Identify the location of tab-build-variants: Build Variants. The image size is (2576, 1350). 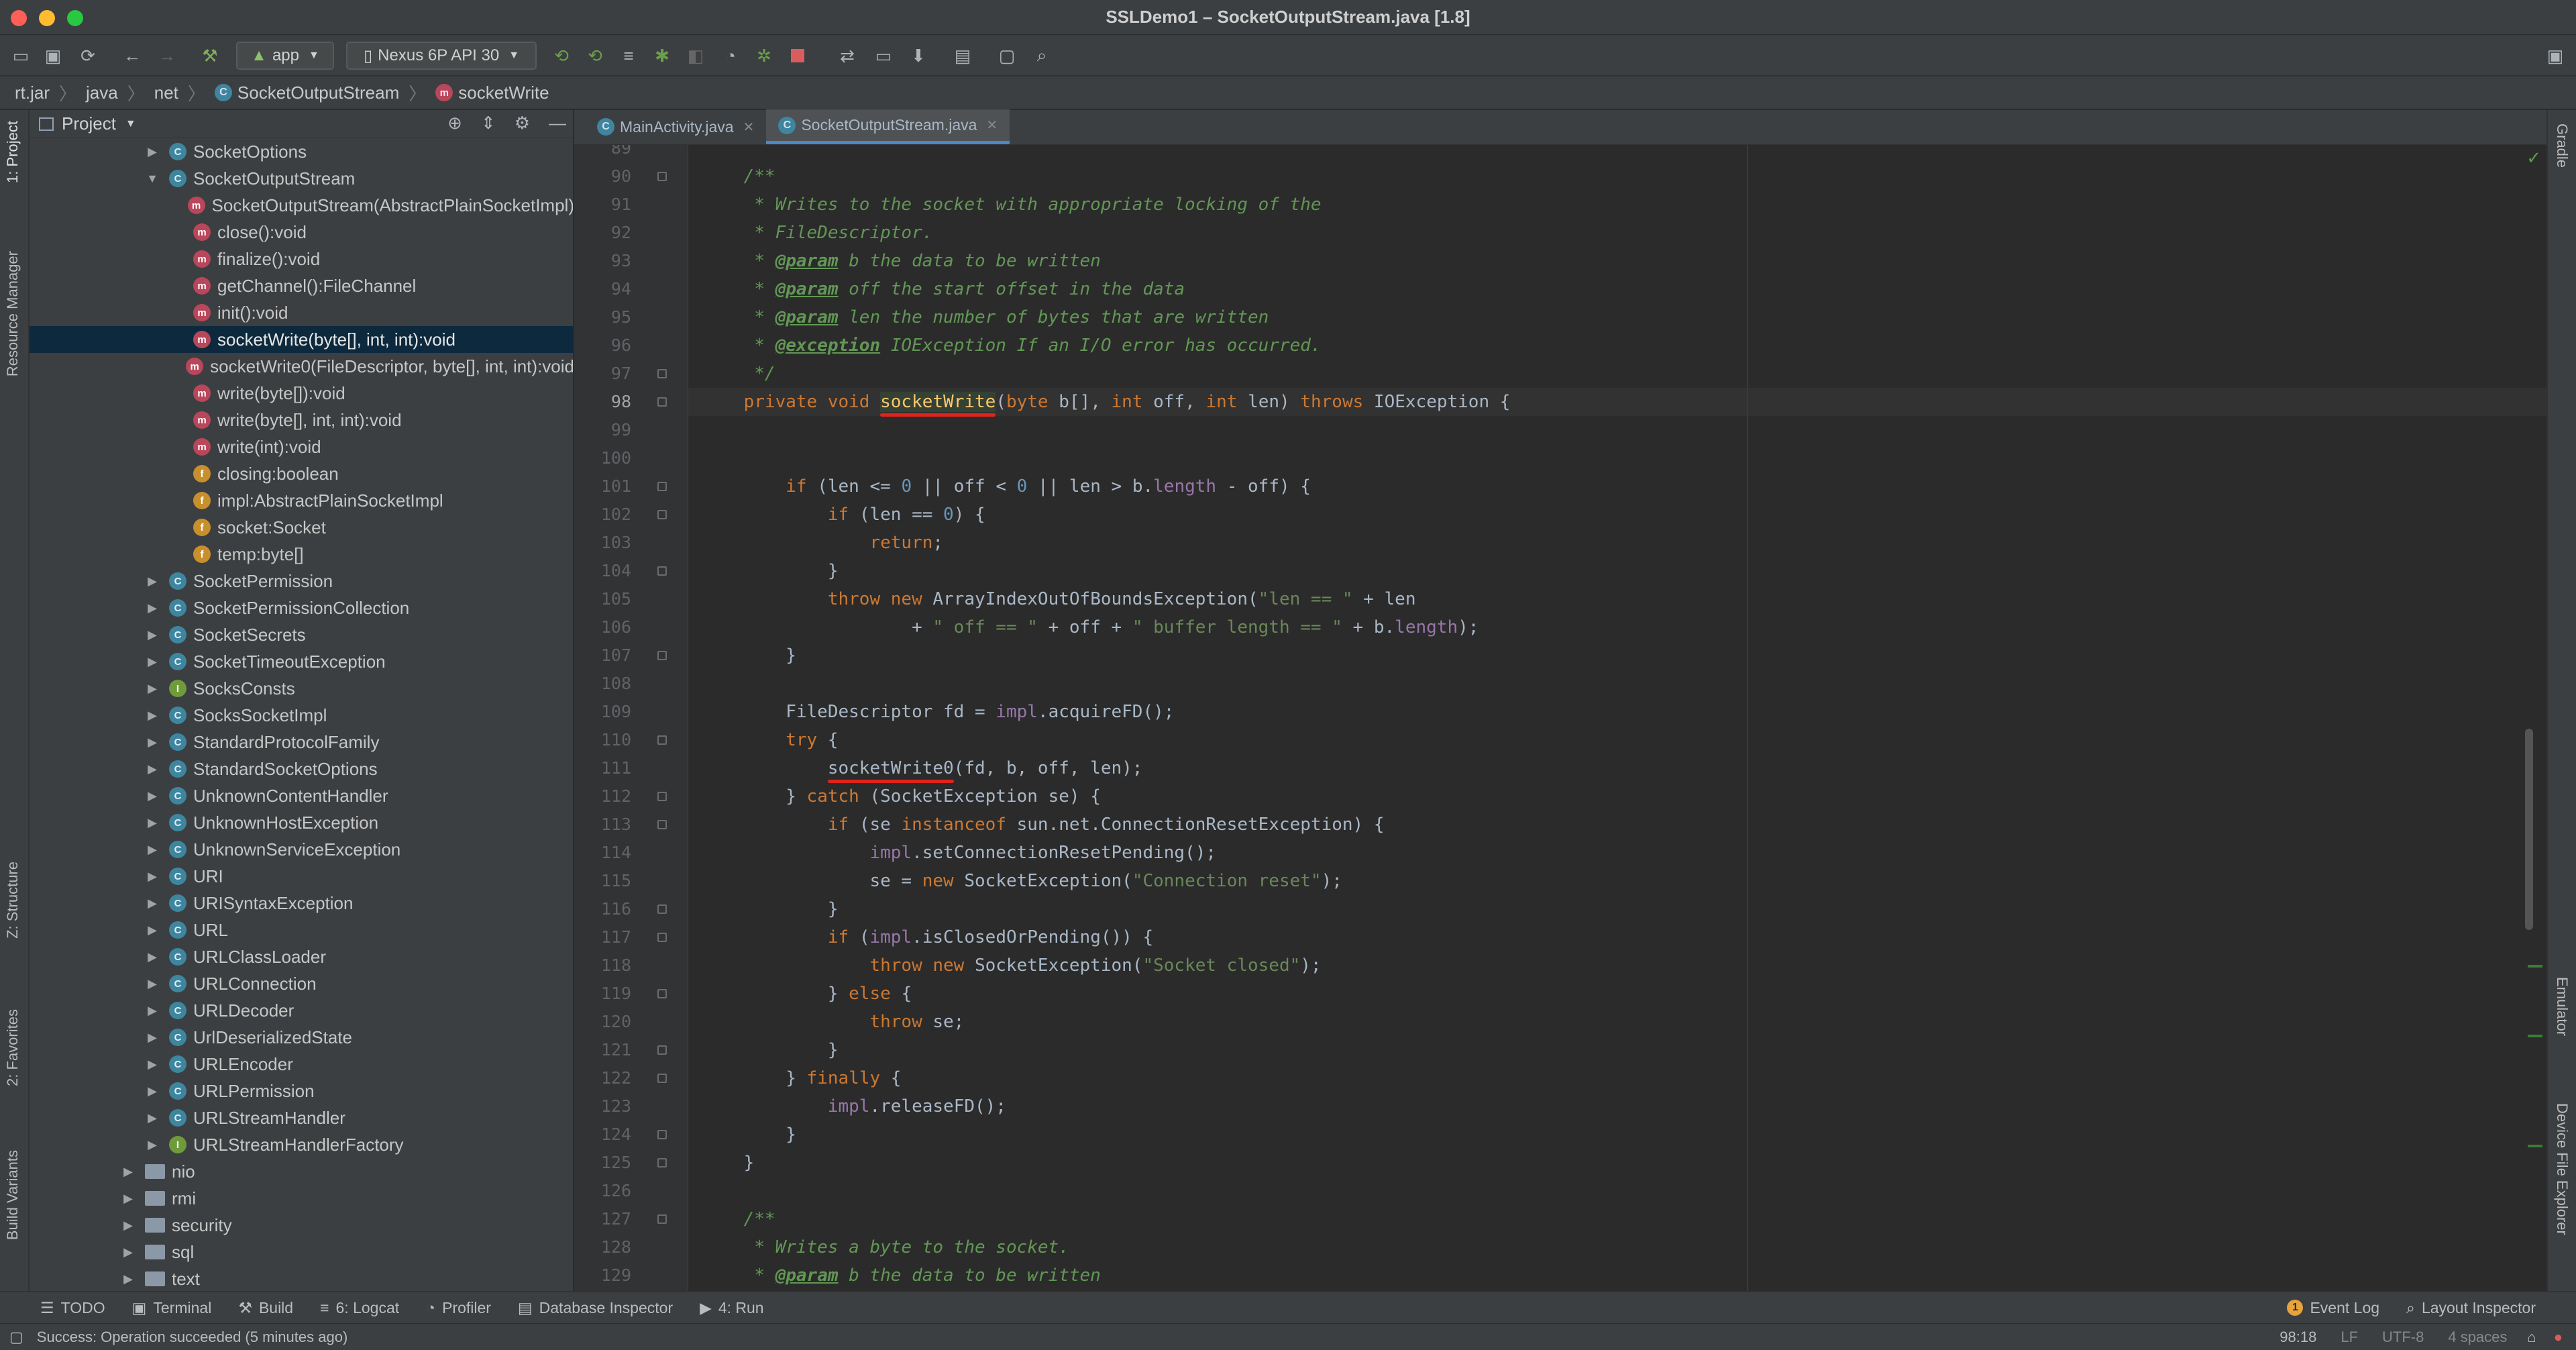
(12, 1195).